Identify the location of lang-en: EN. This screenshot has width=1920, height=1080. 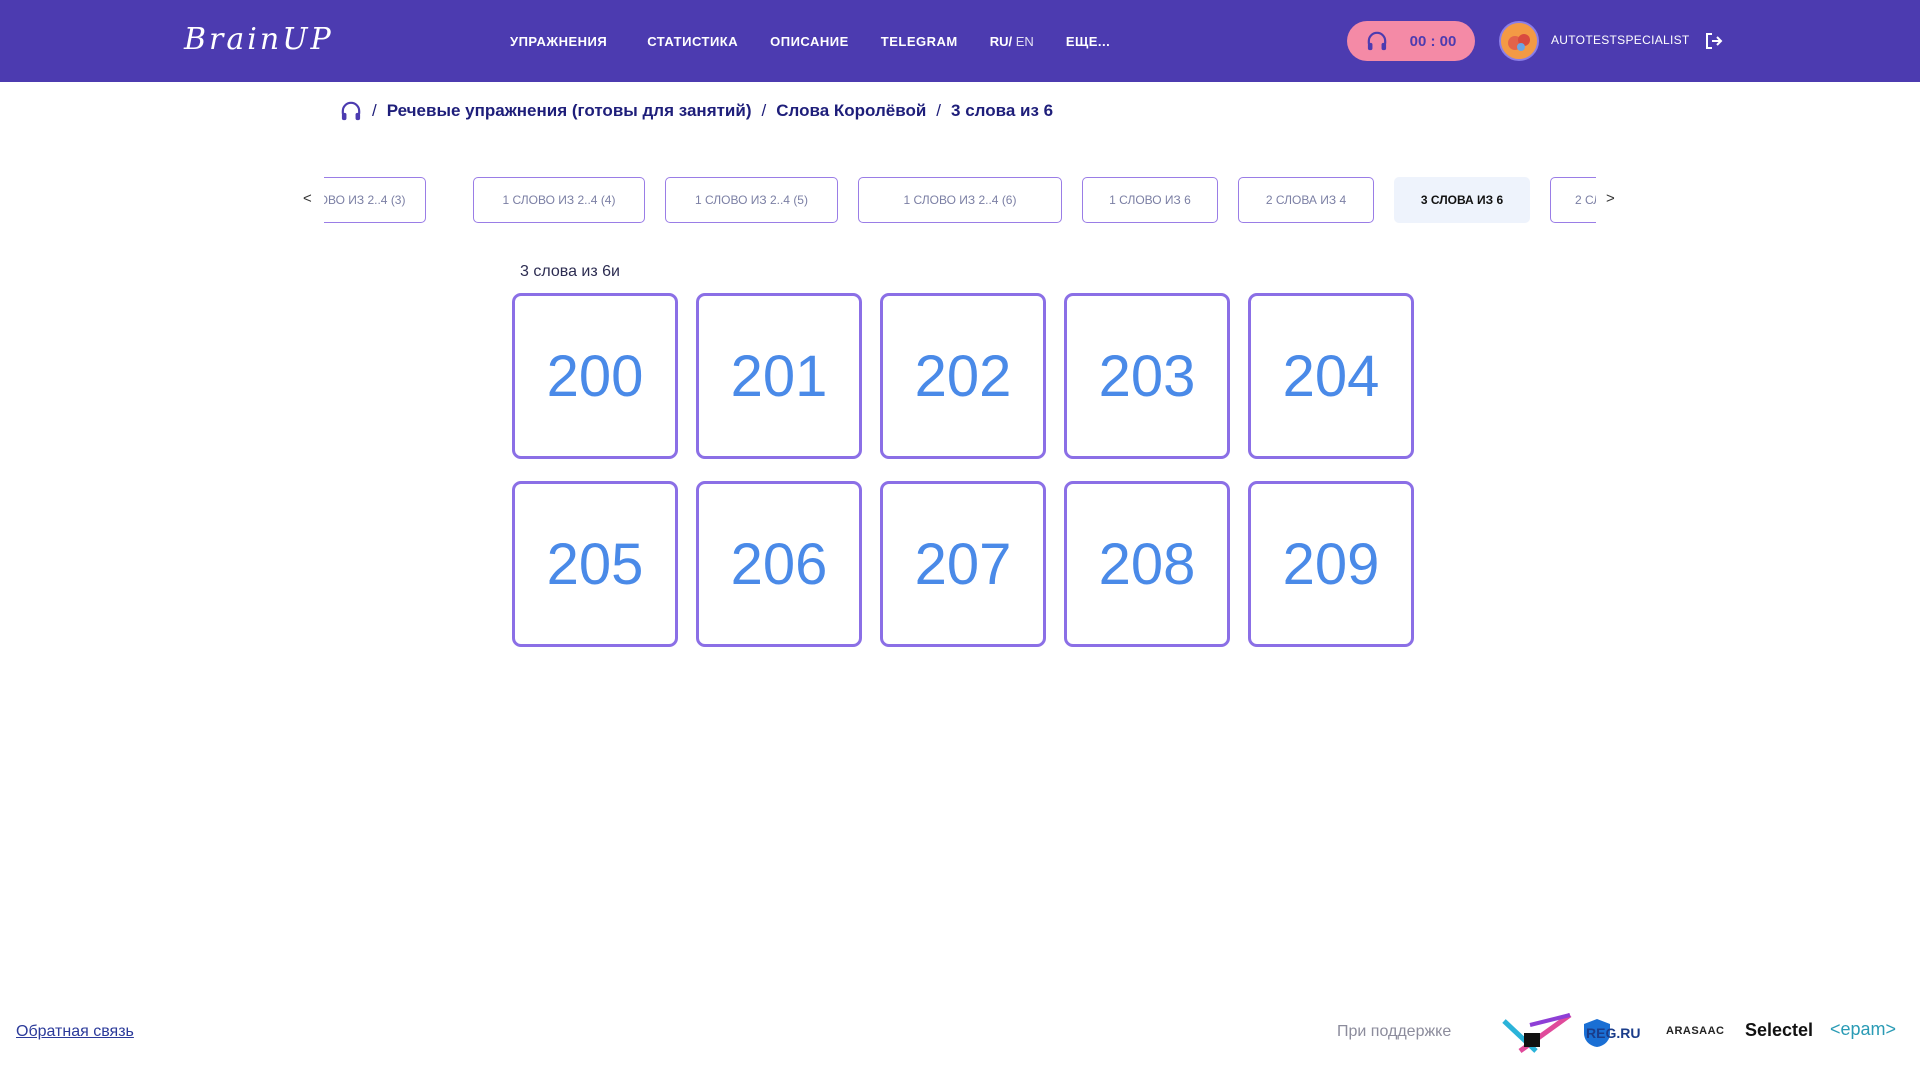
(1025, 41).